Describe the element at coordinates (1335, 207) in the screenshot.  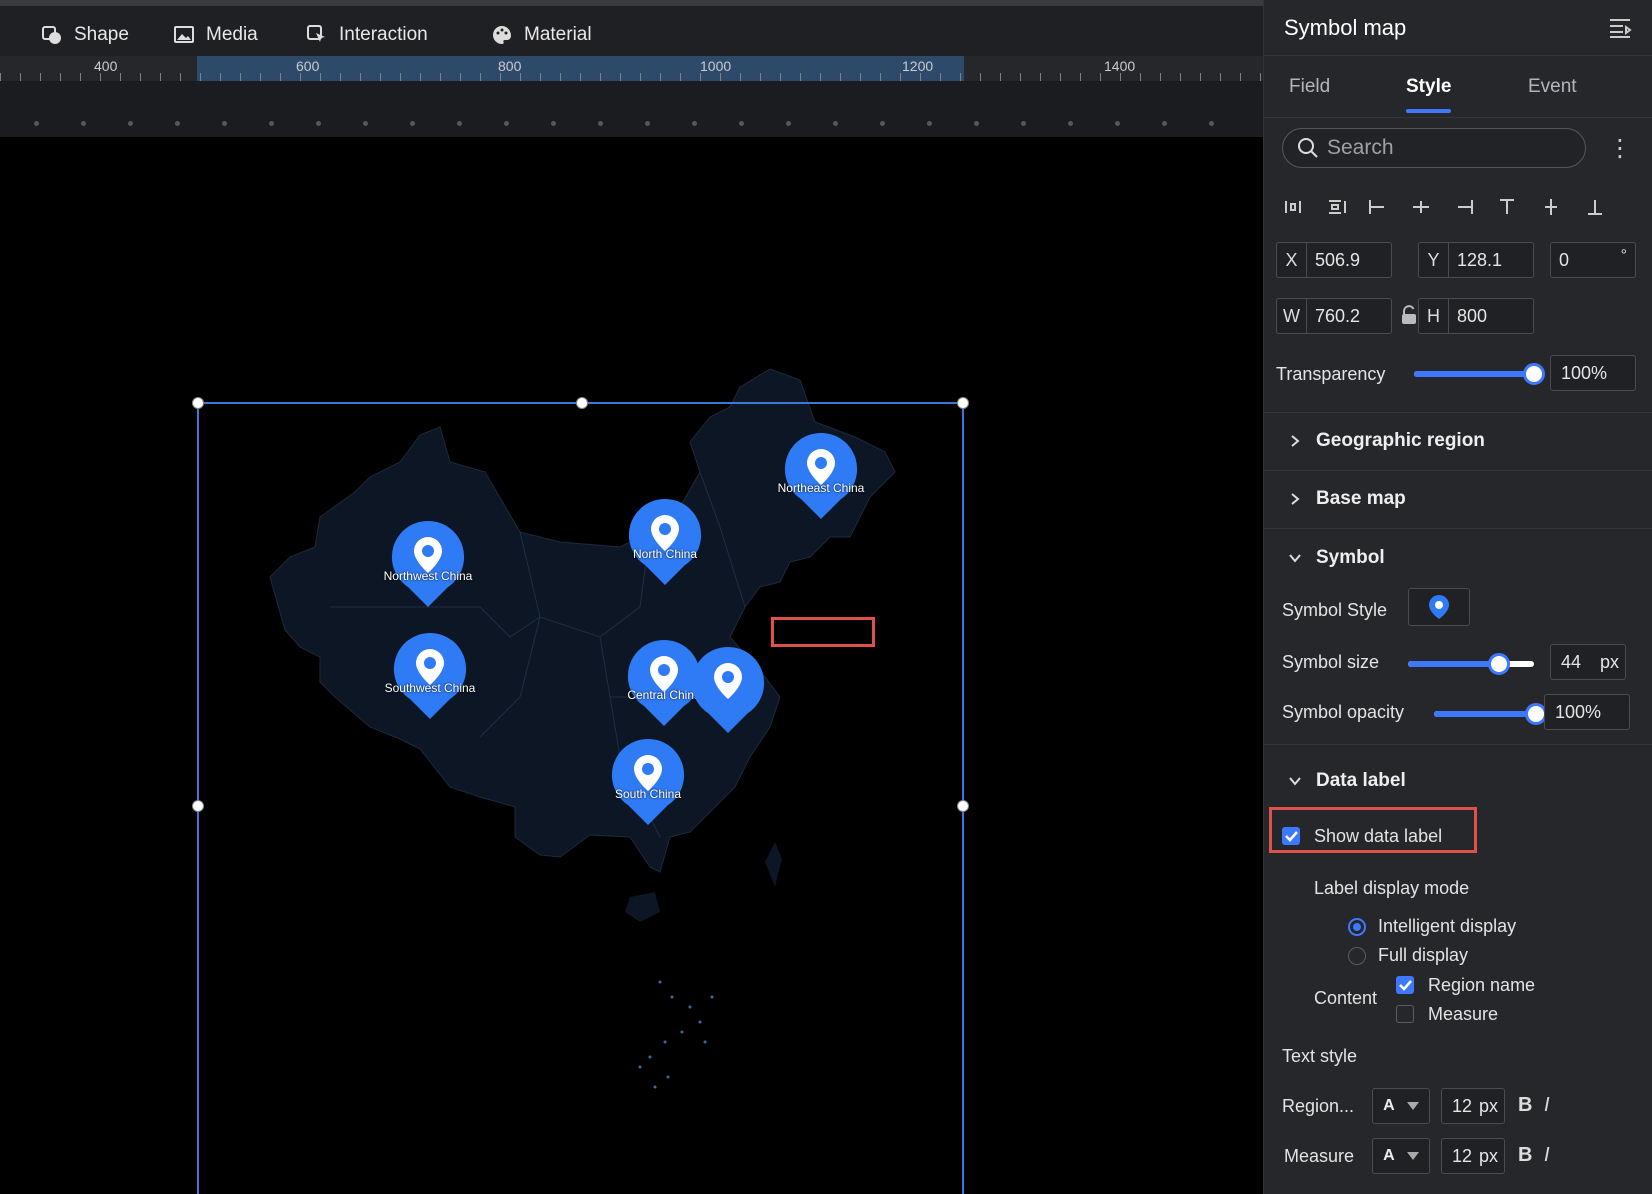
I see `distribute-vertical-icon` at that location.